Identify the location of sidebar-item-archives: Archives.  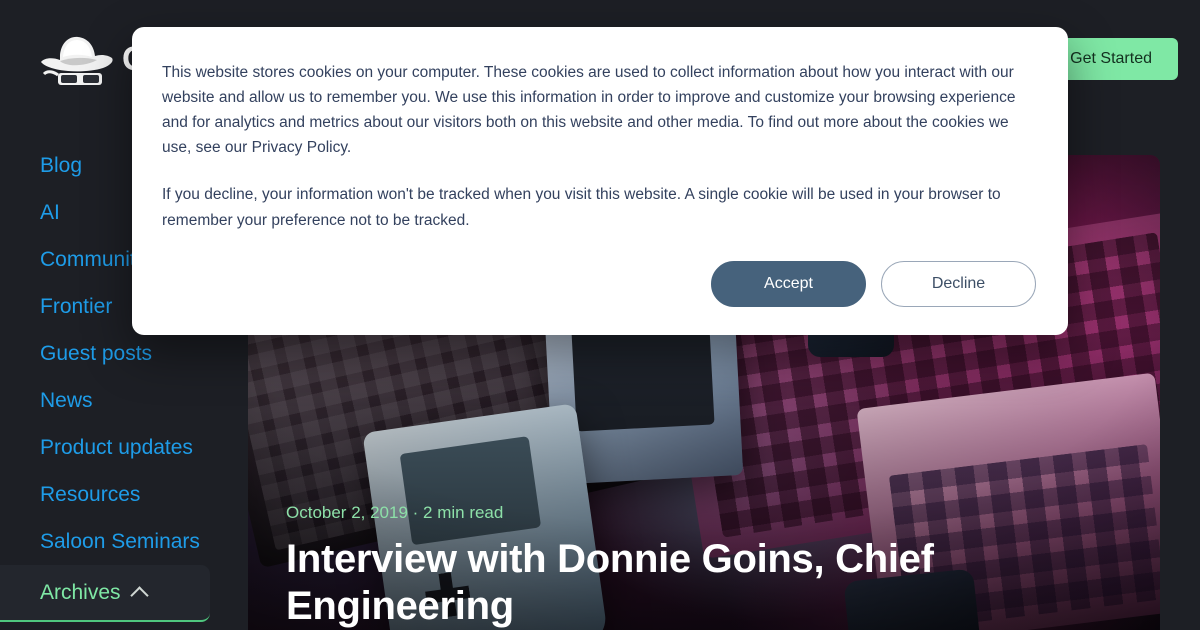
(105, 593).